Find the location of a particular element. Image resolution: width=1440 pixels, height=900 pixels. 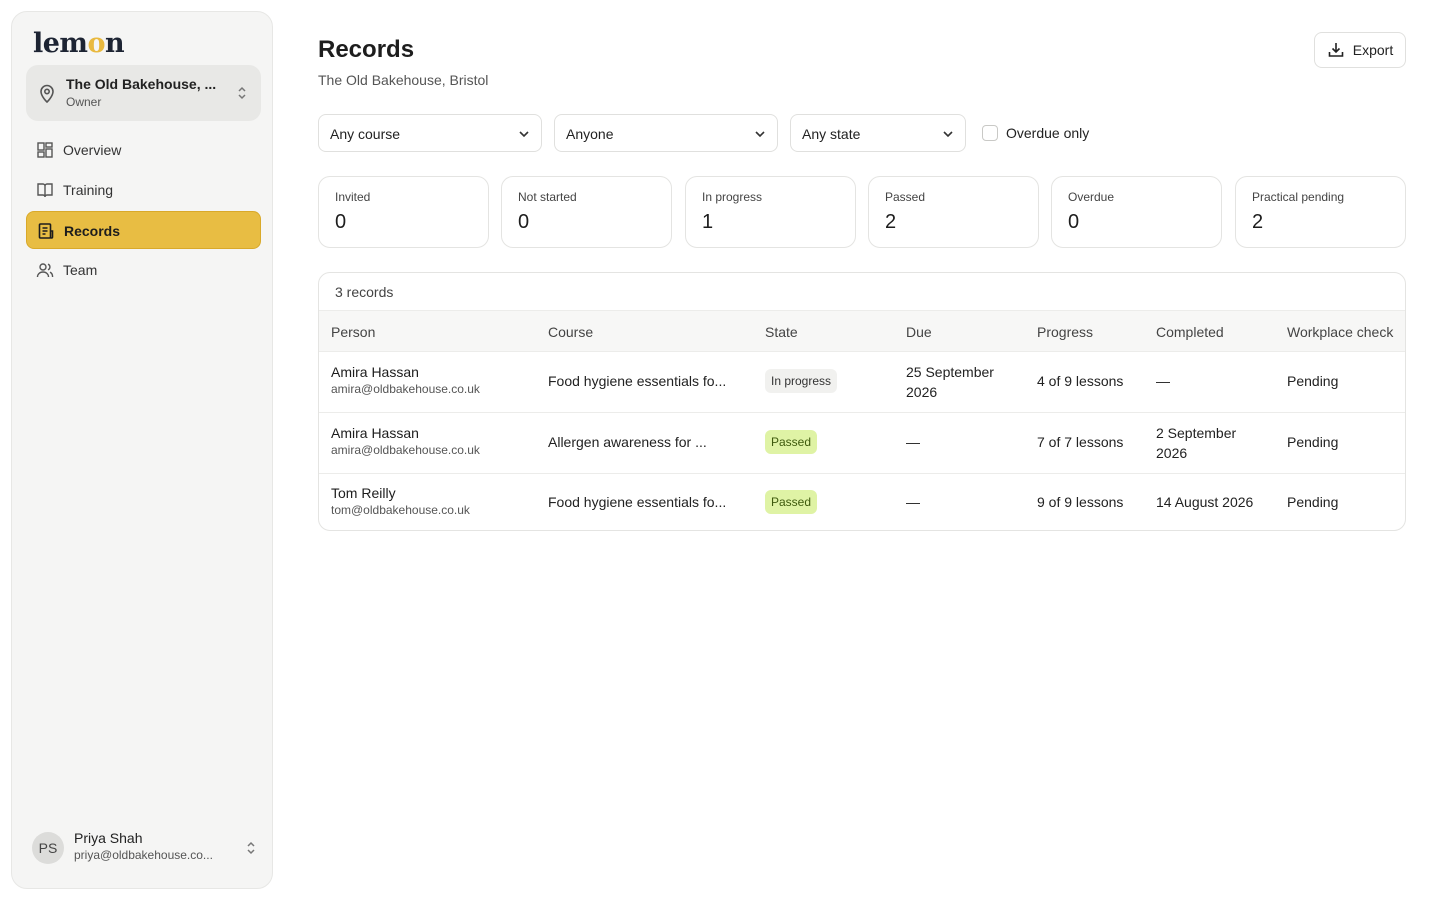

organization-role: Owner is located at coordinates (84, 102).